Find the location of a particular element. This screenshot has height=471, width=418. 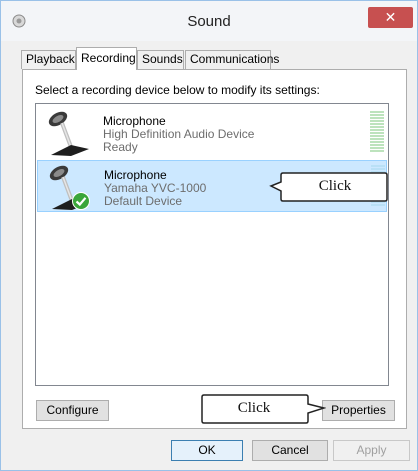

window-title: Sound is located at coordinates (209, 21).